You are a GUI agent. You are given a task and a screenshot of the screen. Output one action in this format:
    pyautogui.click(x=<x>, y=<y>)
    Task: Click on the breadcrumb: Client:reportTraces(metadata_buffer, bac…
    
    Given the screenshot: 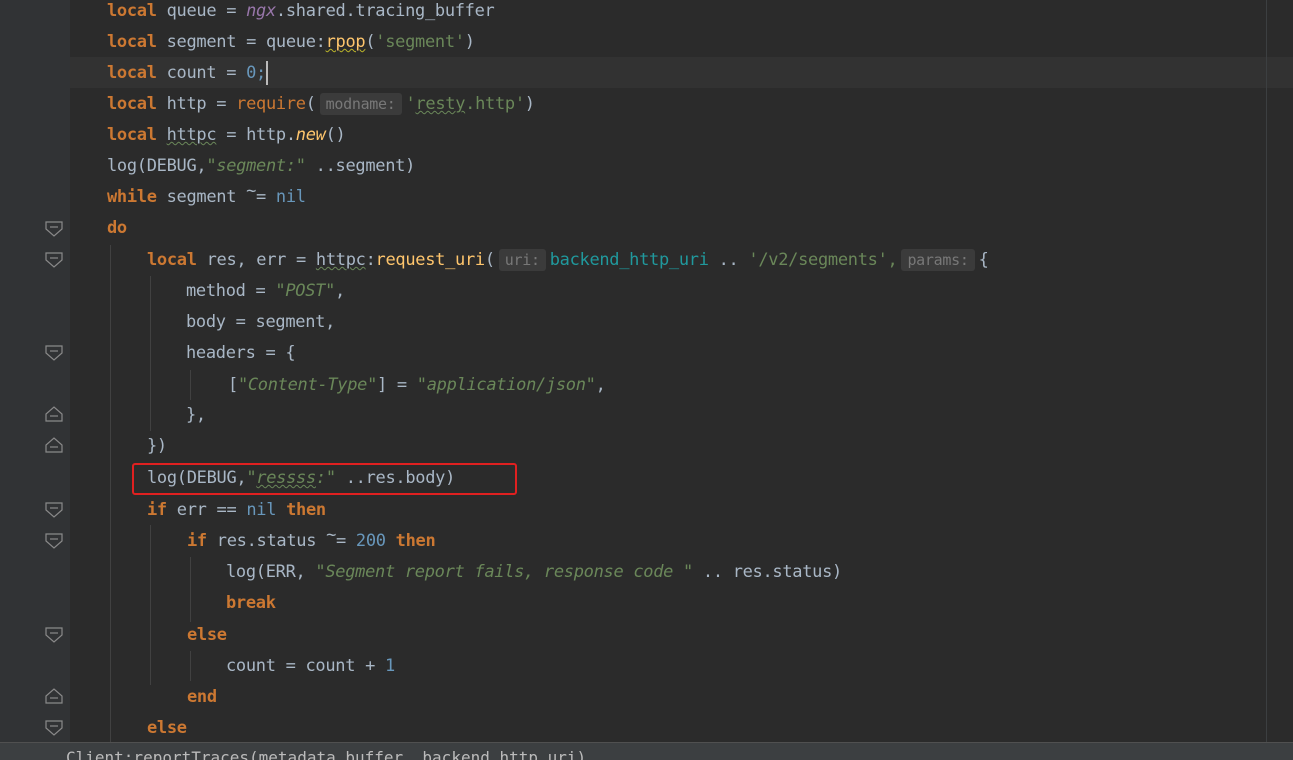 What is the action you would take?
    pyautogui.click(x=326, y=751)
    